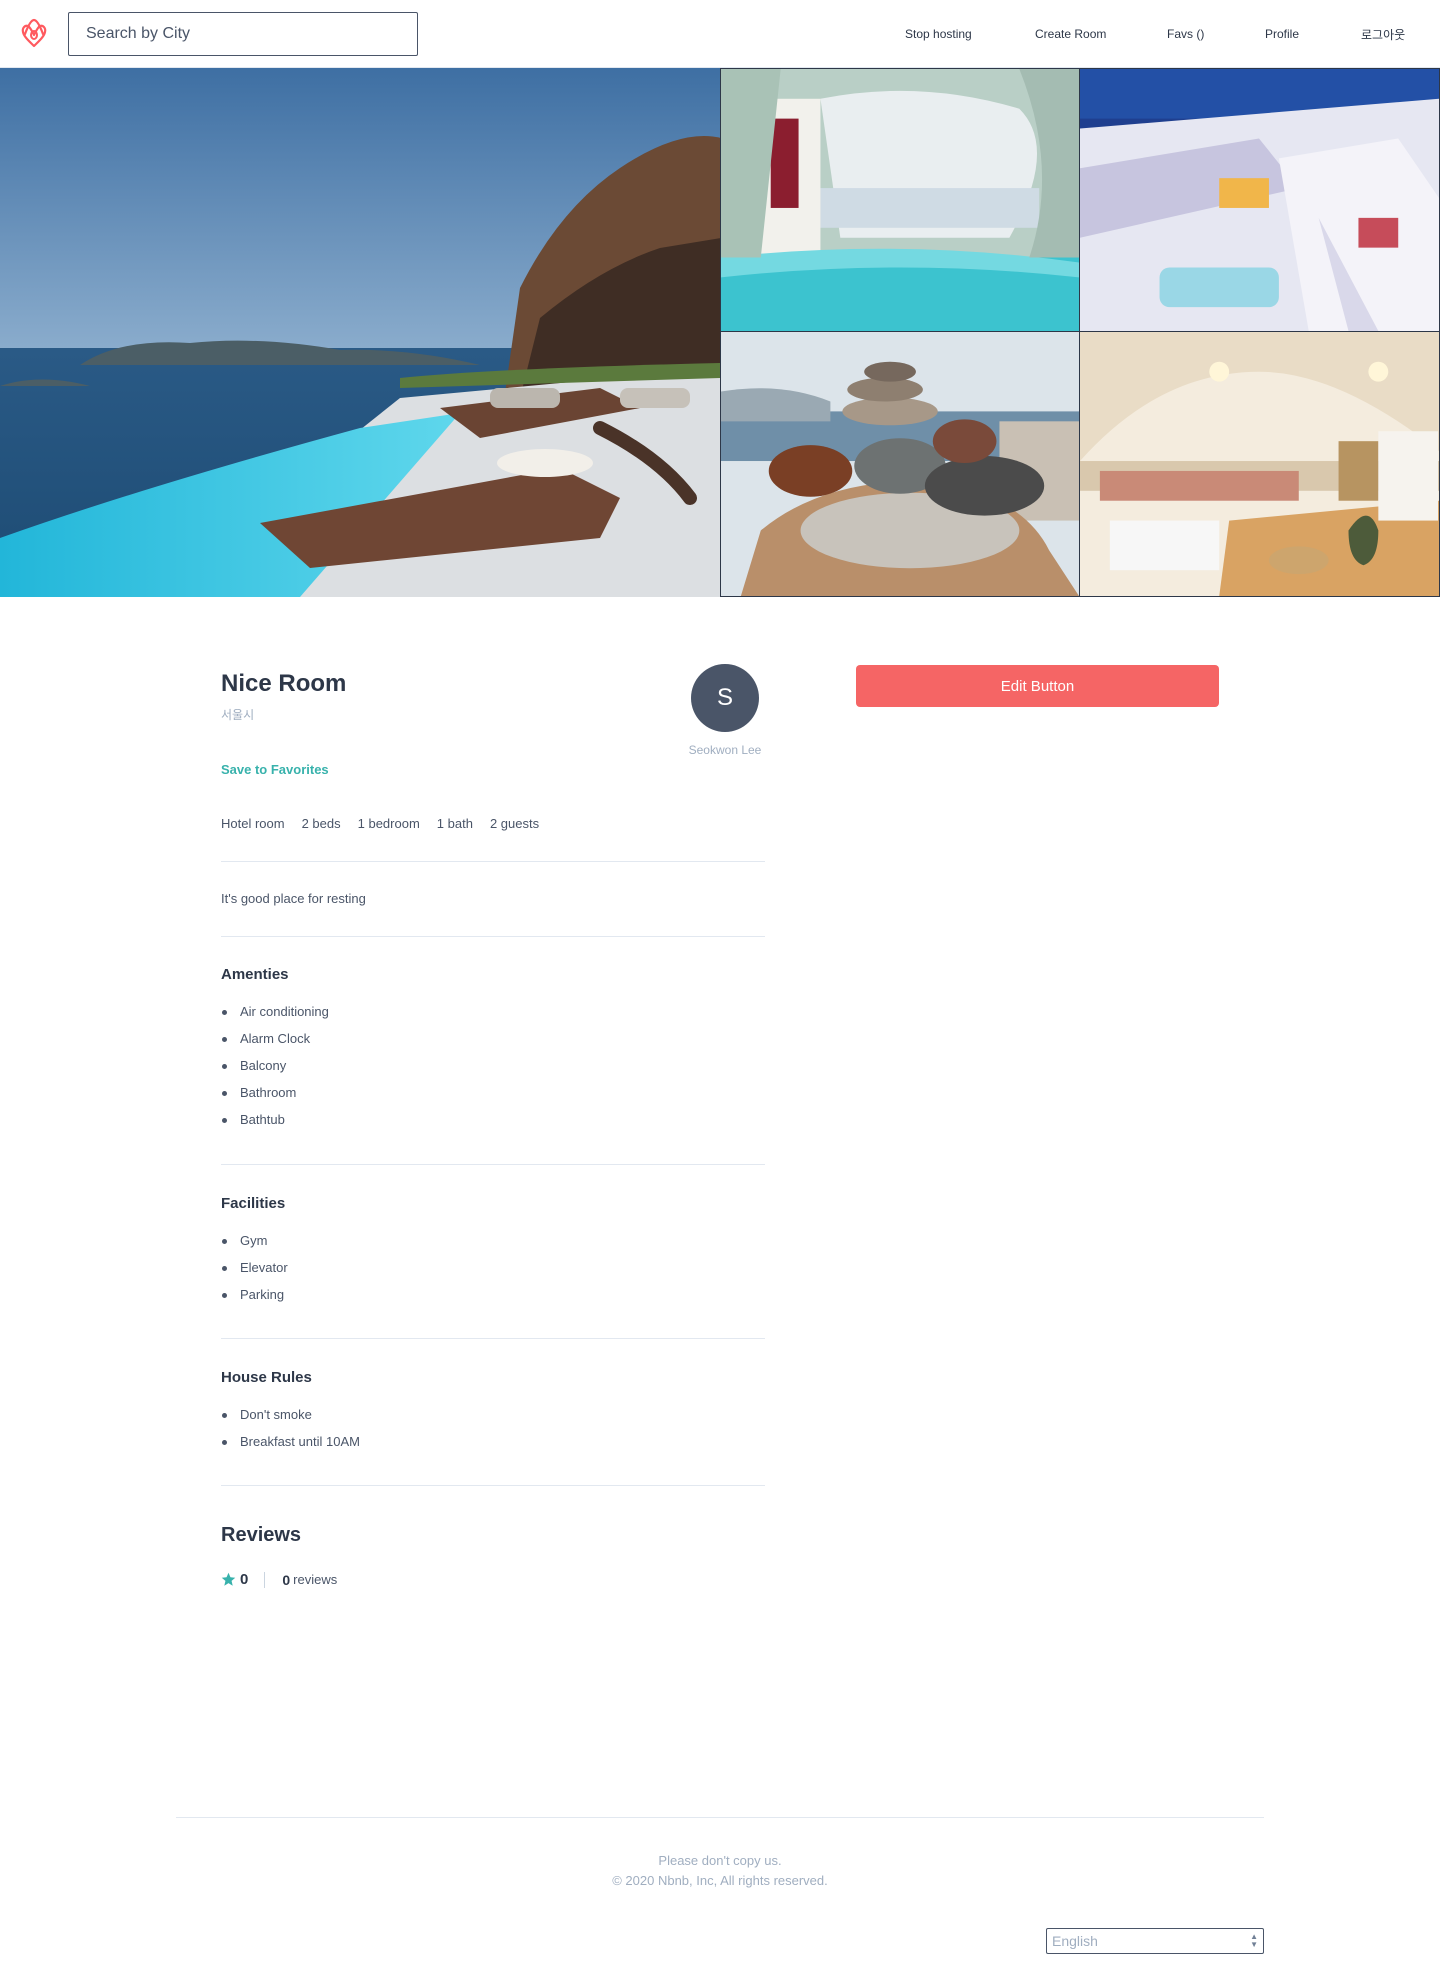 This screenshot has height=1988, width=1440. What do you see at coordinates (275, 1097) in the screenshot?
I see `list-item: Bathroom` at bounding box center [275, 1097].